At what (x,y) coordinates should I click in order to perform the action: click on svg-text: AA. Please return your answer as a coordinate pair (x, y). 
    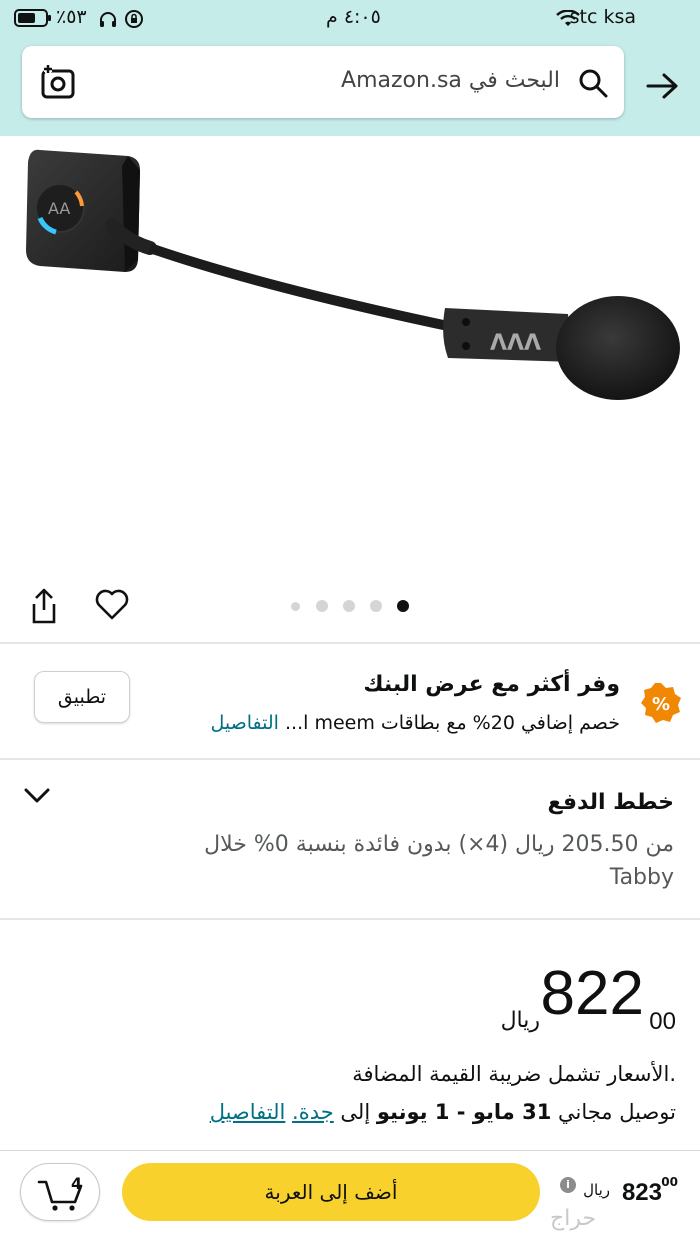
    Looking at the image, I should click on (59, 208).